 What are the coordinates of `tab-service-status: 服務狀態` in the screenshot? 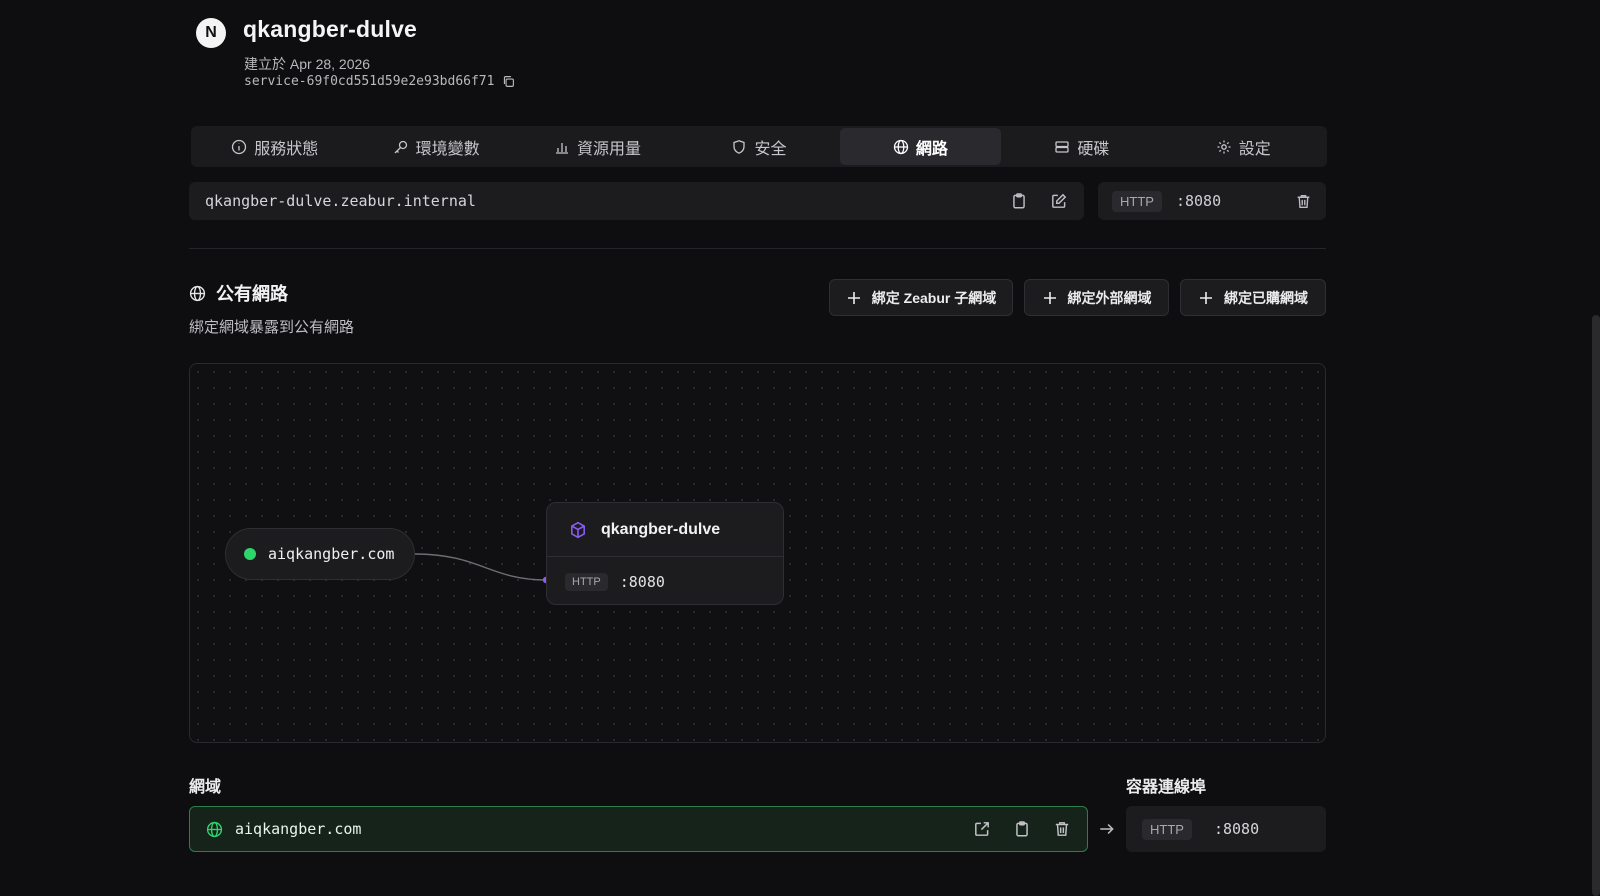 It's located at (274, 146).